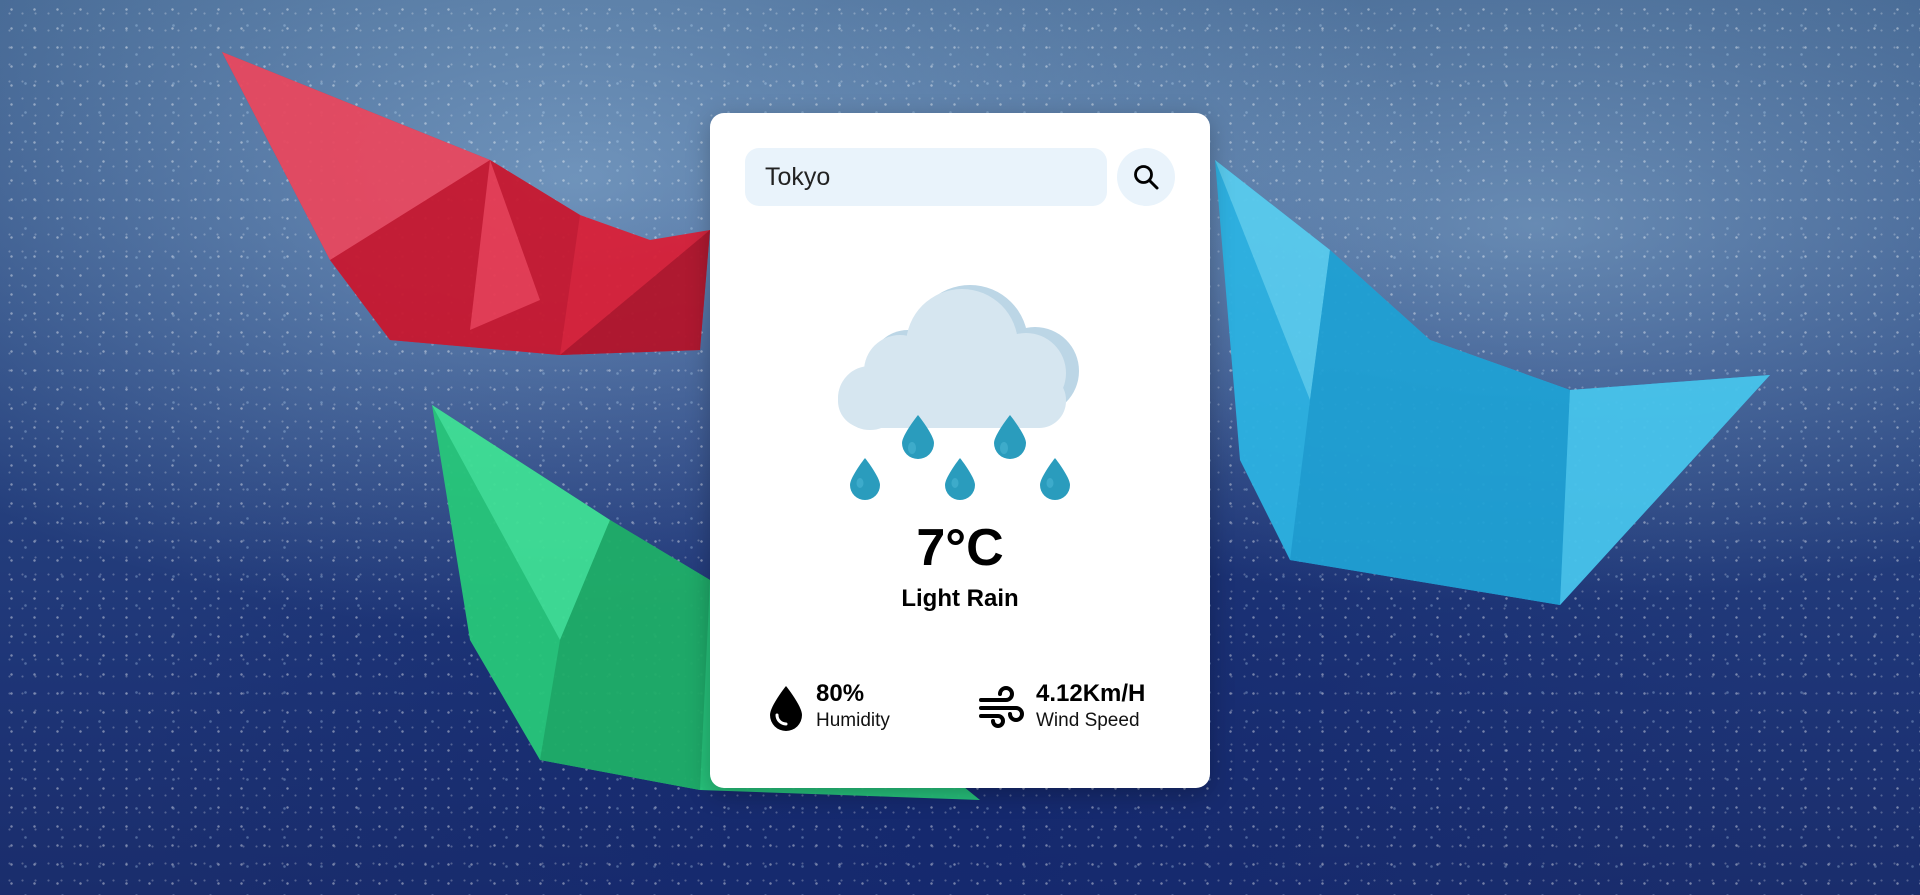  What do you see at coordinates (1001, 707) in the screenshot?
I see `wind-icon` at bounding box center [1001, 707].